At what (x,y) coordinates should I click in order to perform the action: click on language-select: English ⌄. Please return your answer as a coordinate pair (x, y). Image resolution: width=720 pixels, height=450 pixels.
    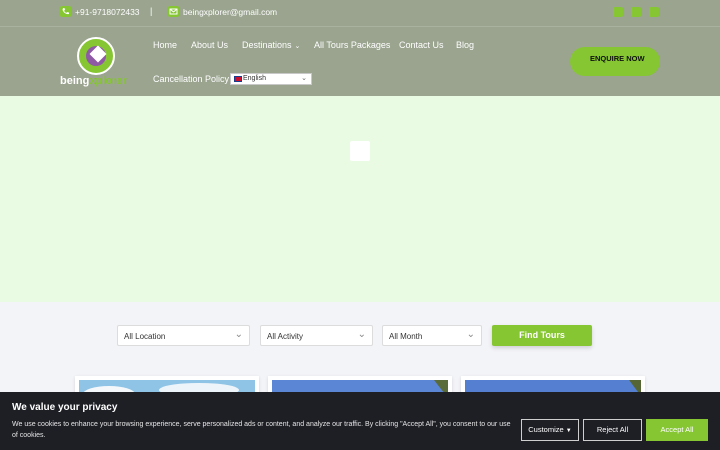
    Looking at the image, I should click on (271, 79).